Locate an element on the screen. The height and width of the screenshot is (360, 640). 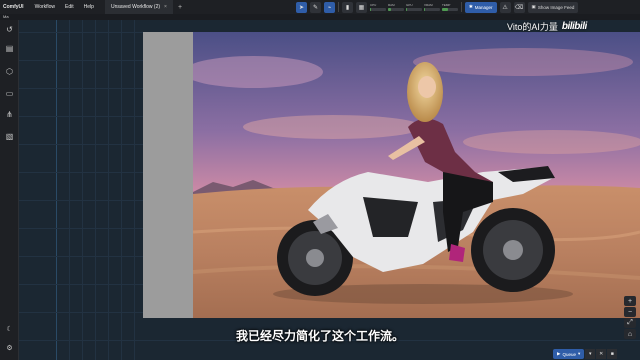
workflow-tab-label: Unsaved Workflow (2) is located at coordinates (135, 7).